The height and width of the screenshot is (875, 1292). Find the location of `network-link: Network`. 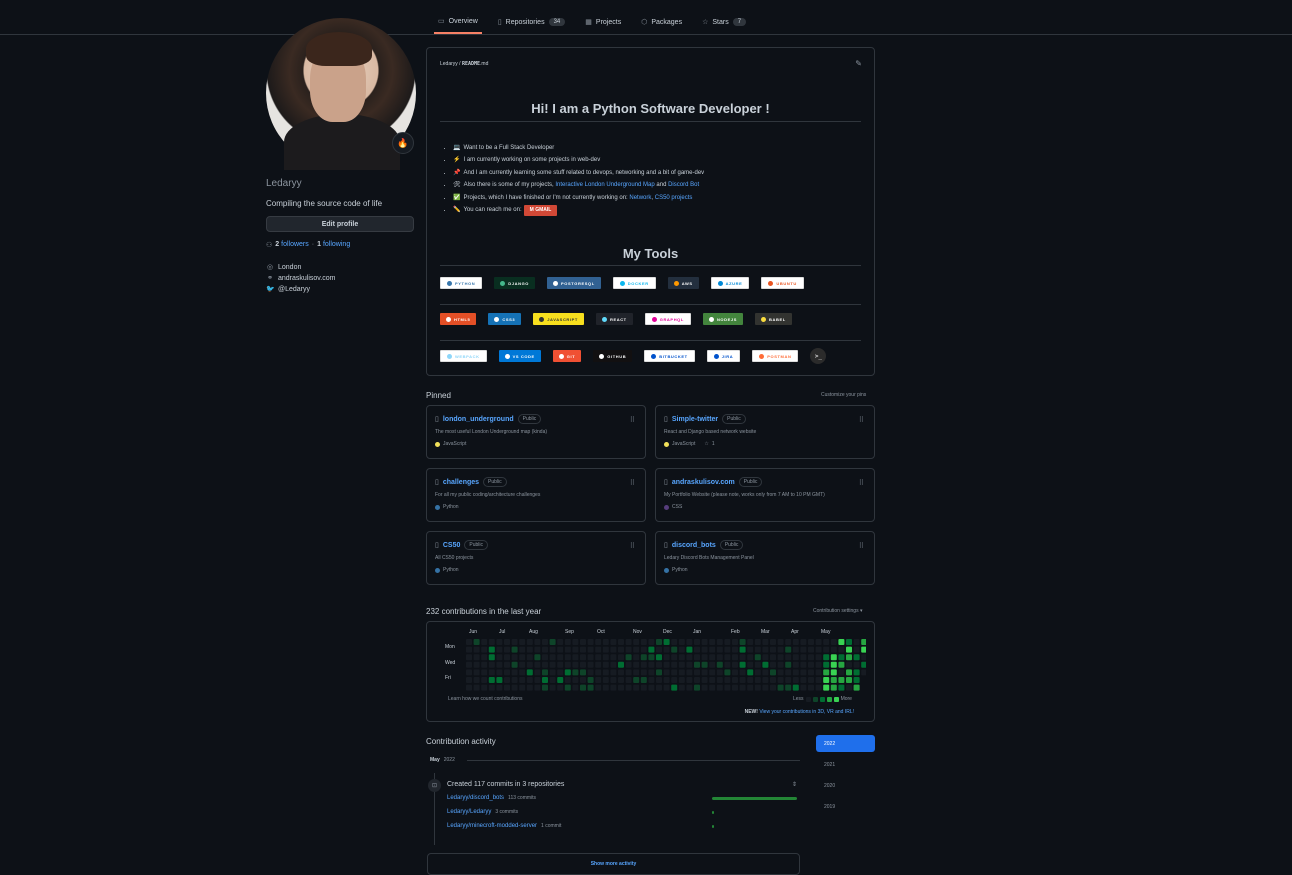

network-link: Network is located at coordinates (640, 198).